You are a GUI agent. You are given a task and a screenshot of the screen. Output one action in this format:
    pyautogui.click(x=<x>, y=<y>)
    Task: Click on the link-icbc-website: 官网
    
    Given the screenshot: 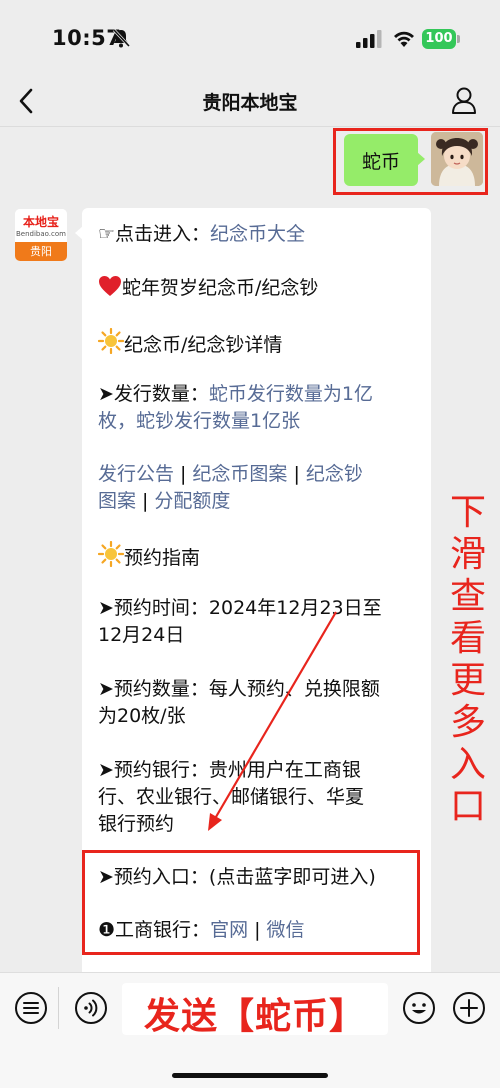 What is the action you would take?
    pyautogui.click(x=229, y=930)
    